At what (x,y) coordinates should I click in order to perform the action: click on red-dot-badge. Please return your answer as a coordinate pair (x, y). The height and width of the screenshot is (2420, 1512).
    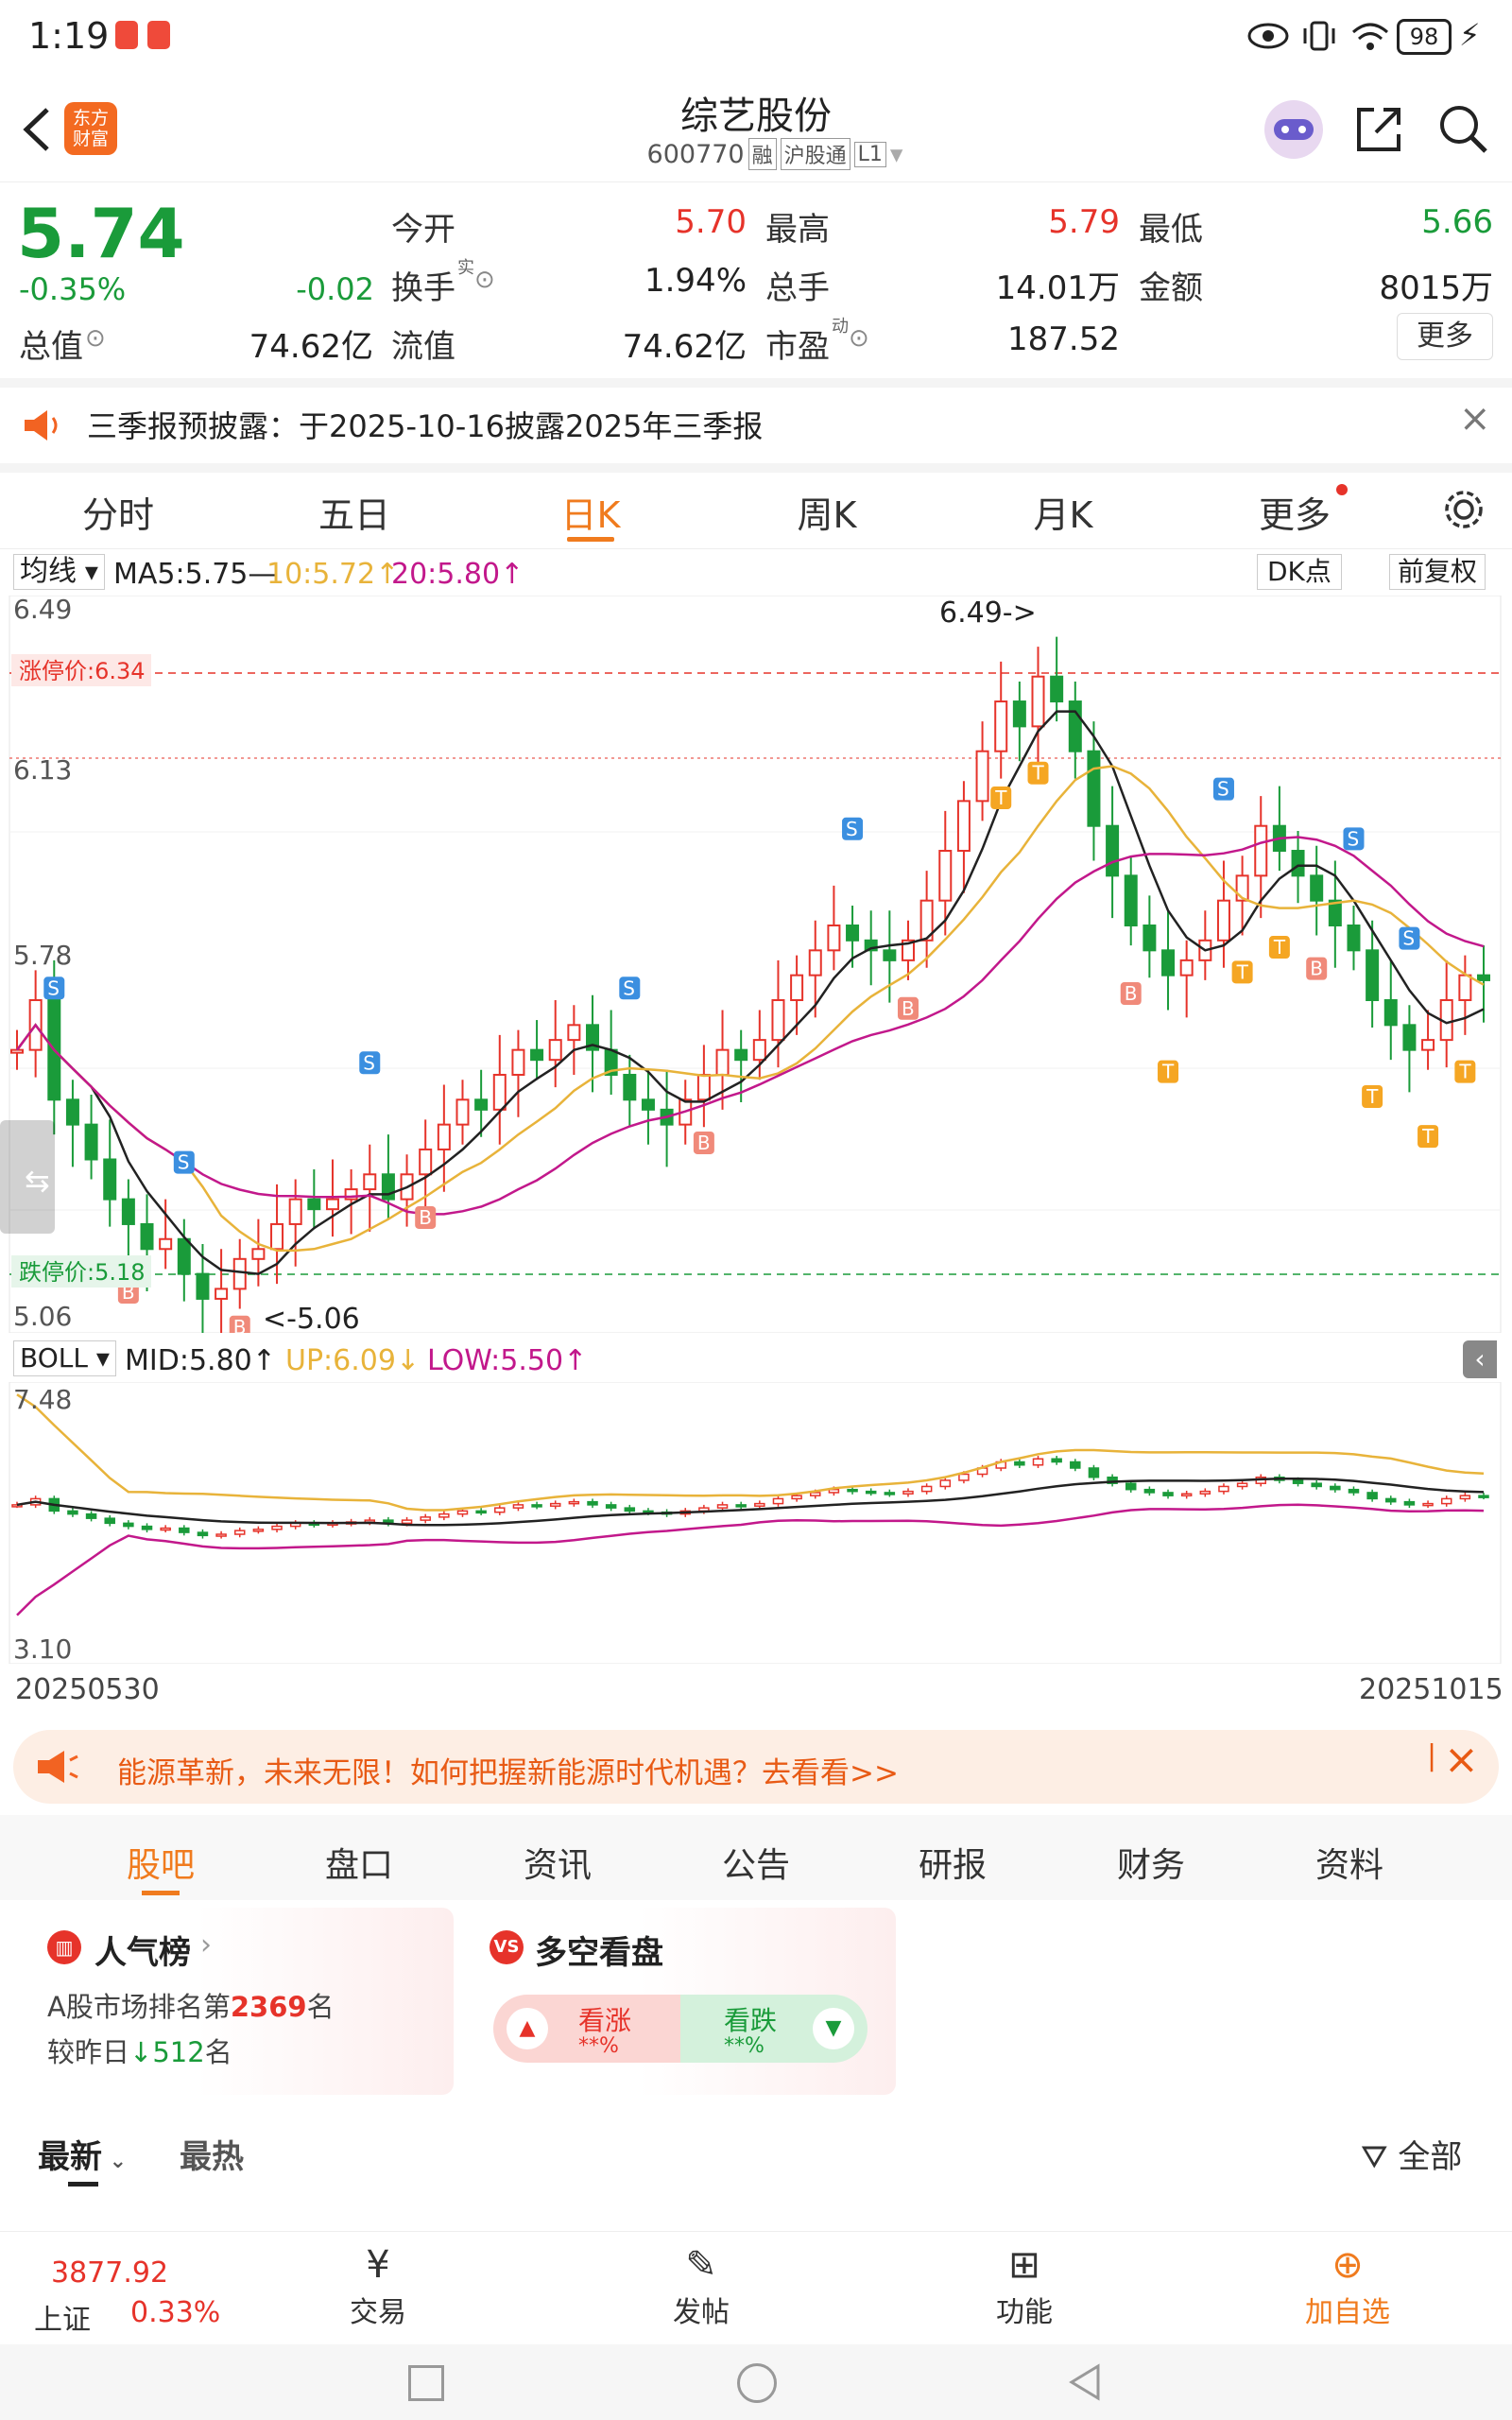
    Looking at the image, I should click on (1342, 490).